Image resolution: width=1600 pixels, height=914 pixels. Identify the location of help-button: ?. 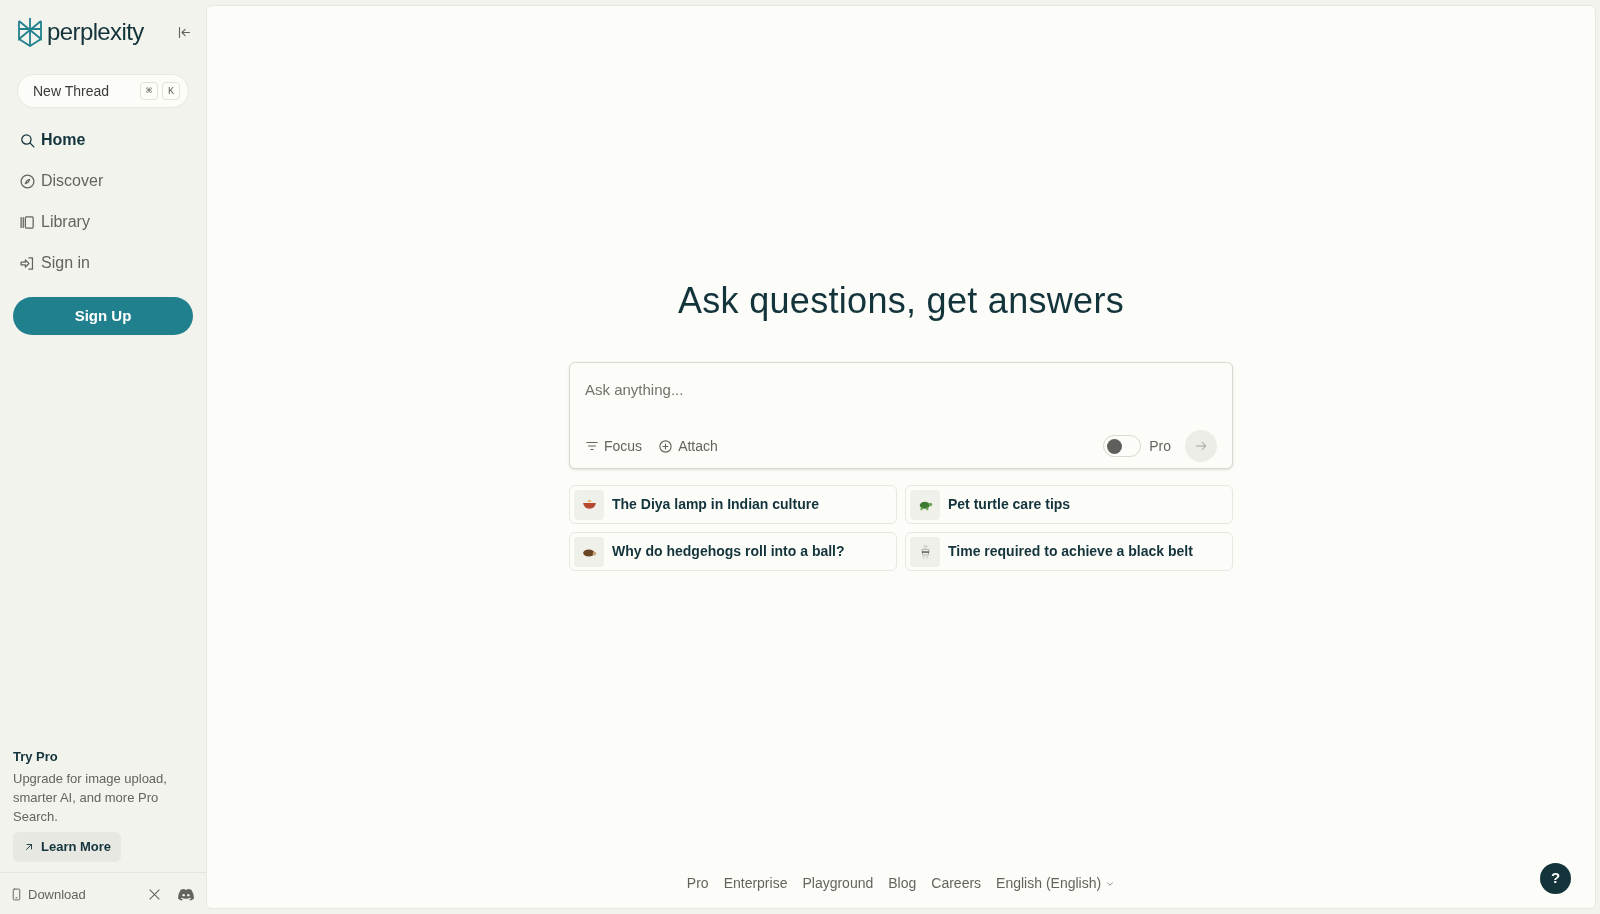
(1555, 878).